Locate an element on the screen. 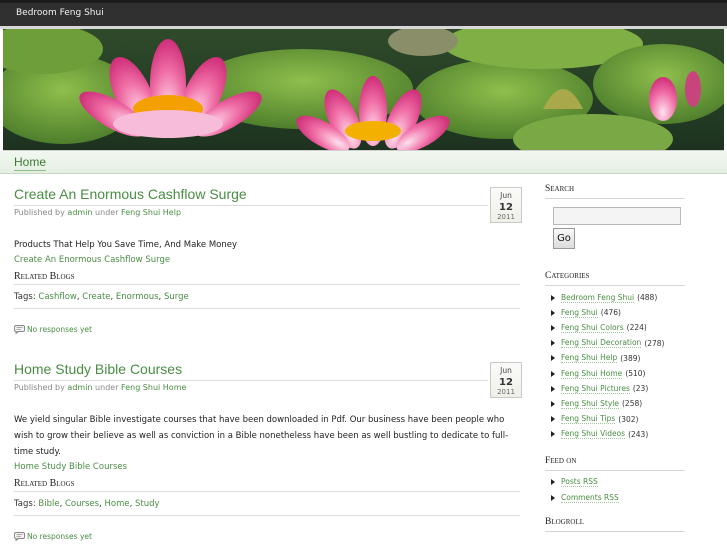  categories-heading: Categories is located at coordinates (615, 278).